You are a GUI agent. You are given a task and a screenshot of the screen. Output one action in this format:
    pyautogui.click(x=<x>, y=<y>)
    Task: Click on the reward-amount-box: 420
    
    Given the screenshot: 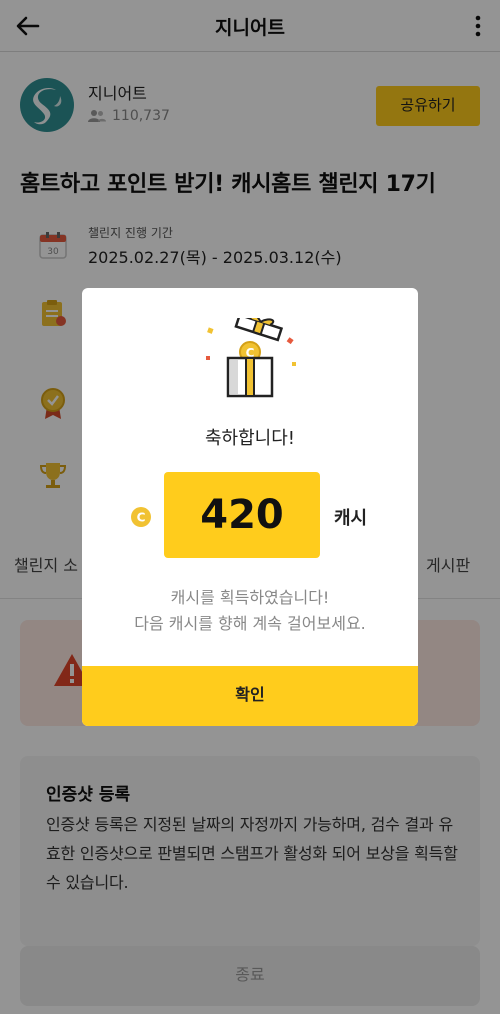 What is the action you would take?
    pyautogui.click(x=242, y=515)
    